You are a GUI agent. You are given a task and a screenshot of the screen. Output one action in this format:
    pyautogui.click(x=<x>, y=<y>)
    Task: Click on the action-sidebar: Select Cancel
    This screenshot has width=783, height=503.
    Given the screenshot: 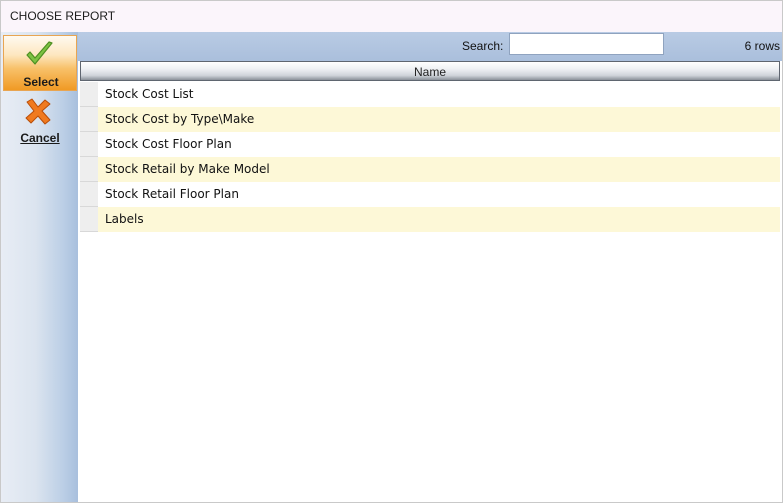 What is the action you would take?
    pyautogui.click(x=39, y=267)
    